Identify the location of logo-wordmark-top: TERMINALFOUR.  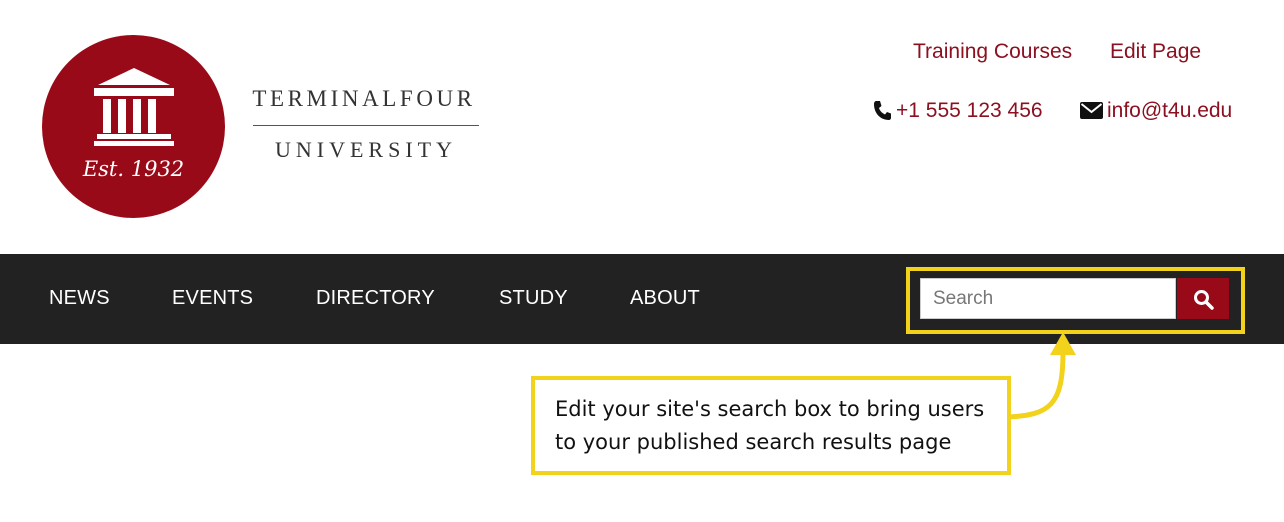
(364, 98).